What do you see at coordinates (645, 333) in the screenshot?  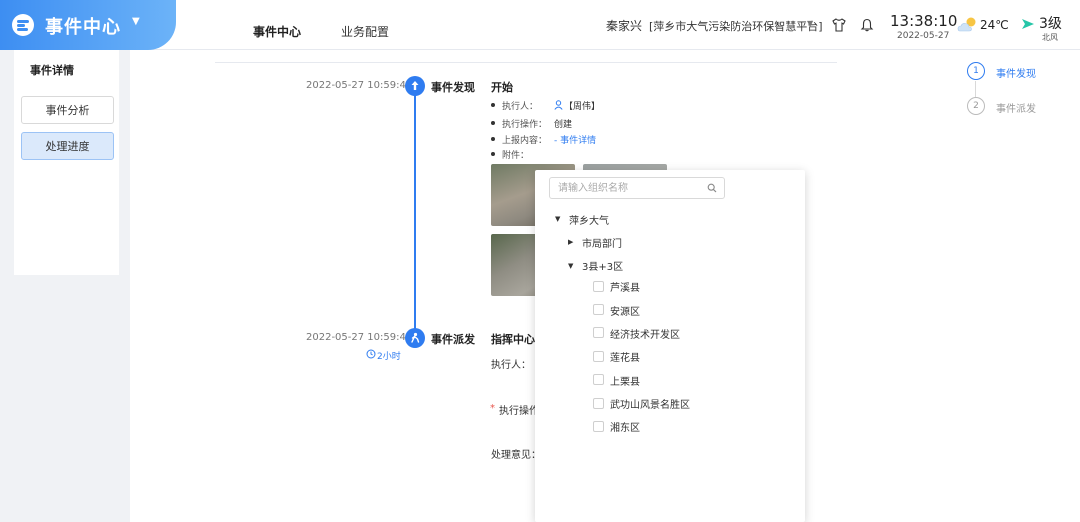 I see `tree-leaf: 经济技术开发区` at bounding box center [645, 333].